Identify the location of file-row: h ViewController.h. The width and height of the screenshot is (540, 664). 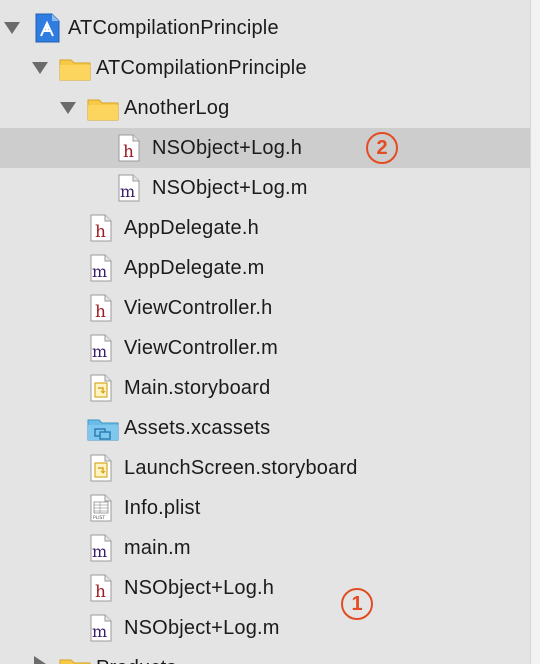
(265, 308).